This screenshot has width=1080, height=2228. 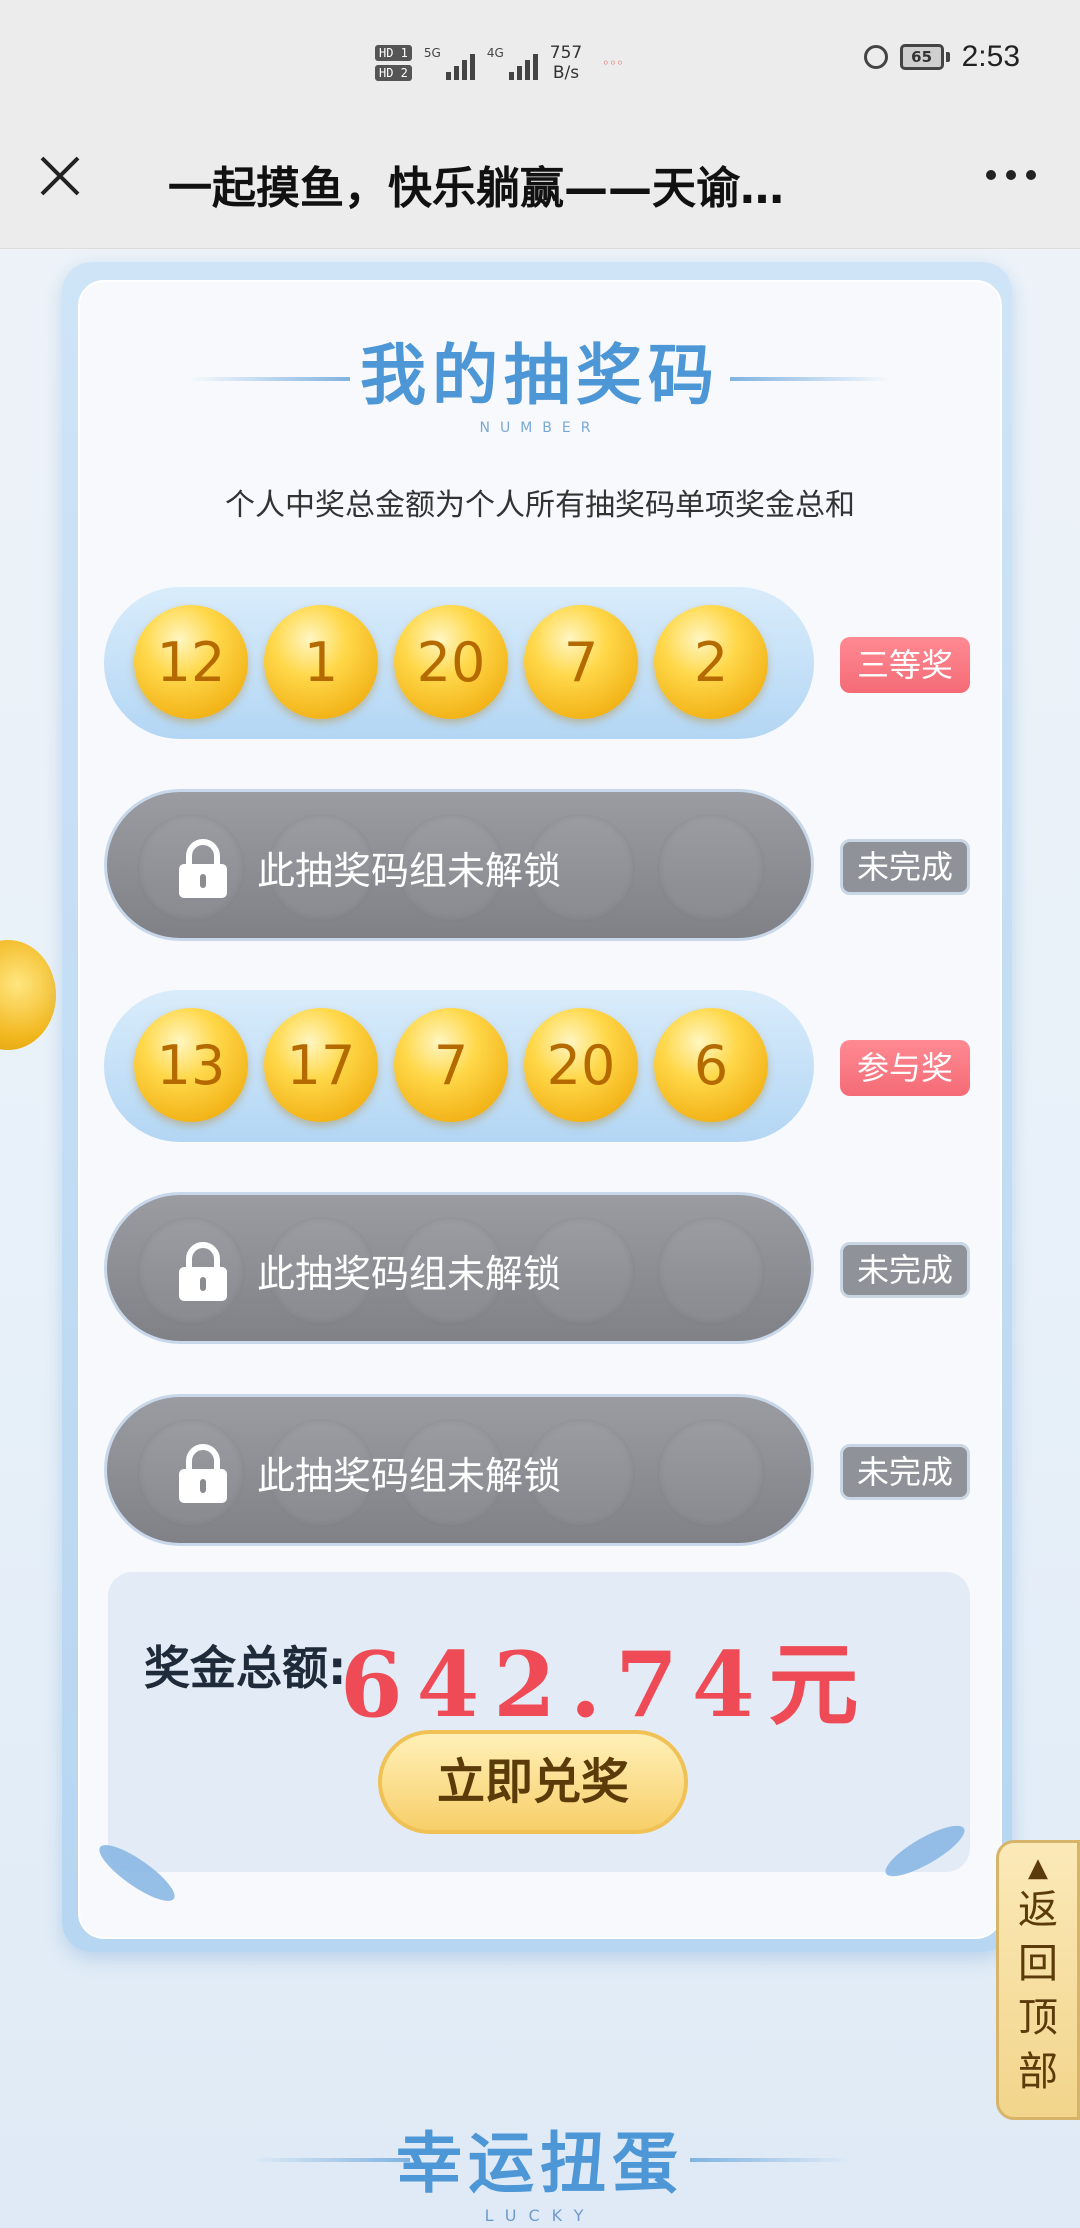 I want to click on number-ball: 1, so click(x=321, y=662).